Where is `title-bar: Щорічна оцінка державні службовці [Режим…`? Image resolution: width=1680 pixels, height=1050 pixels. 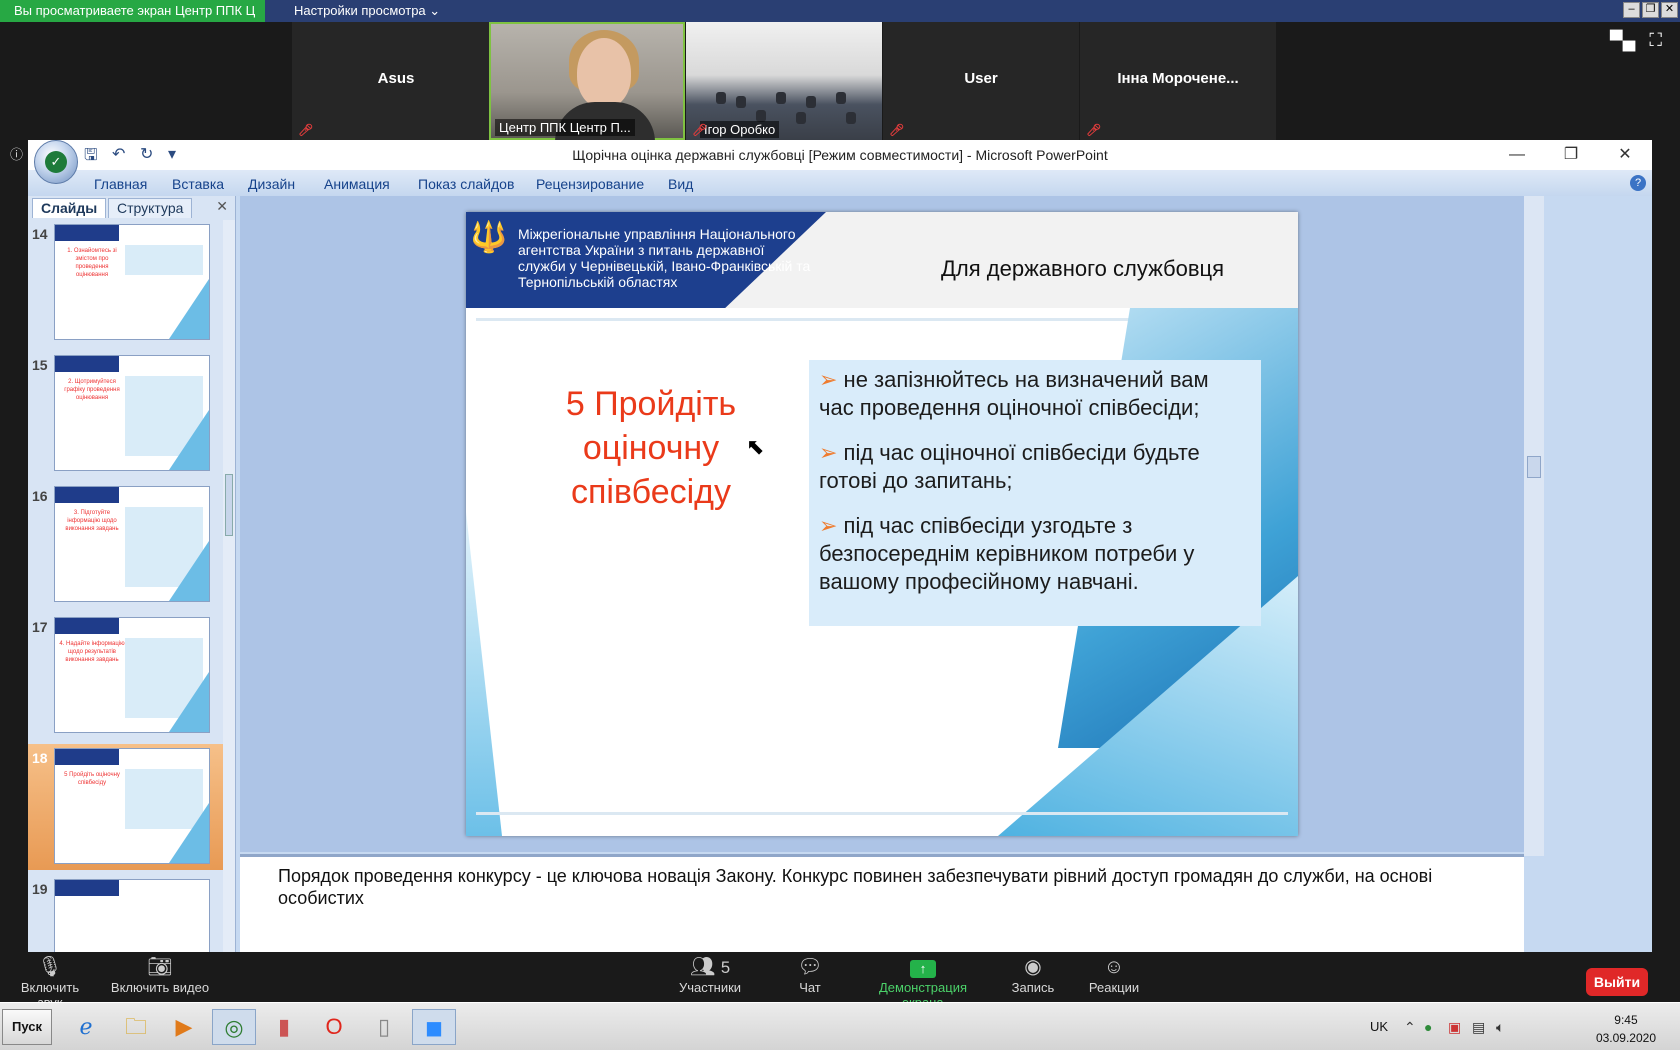
title-bar: Щорічна оцінка державні службовці [Режим… is located at coordinates (840, 155).